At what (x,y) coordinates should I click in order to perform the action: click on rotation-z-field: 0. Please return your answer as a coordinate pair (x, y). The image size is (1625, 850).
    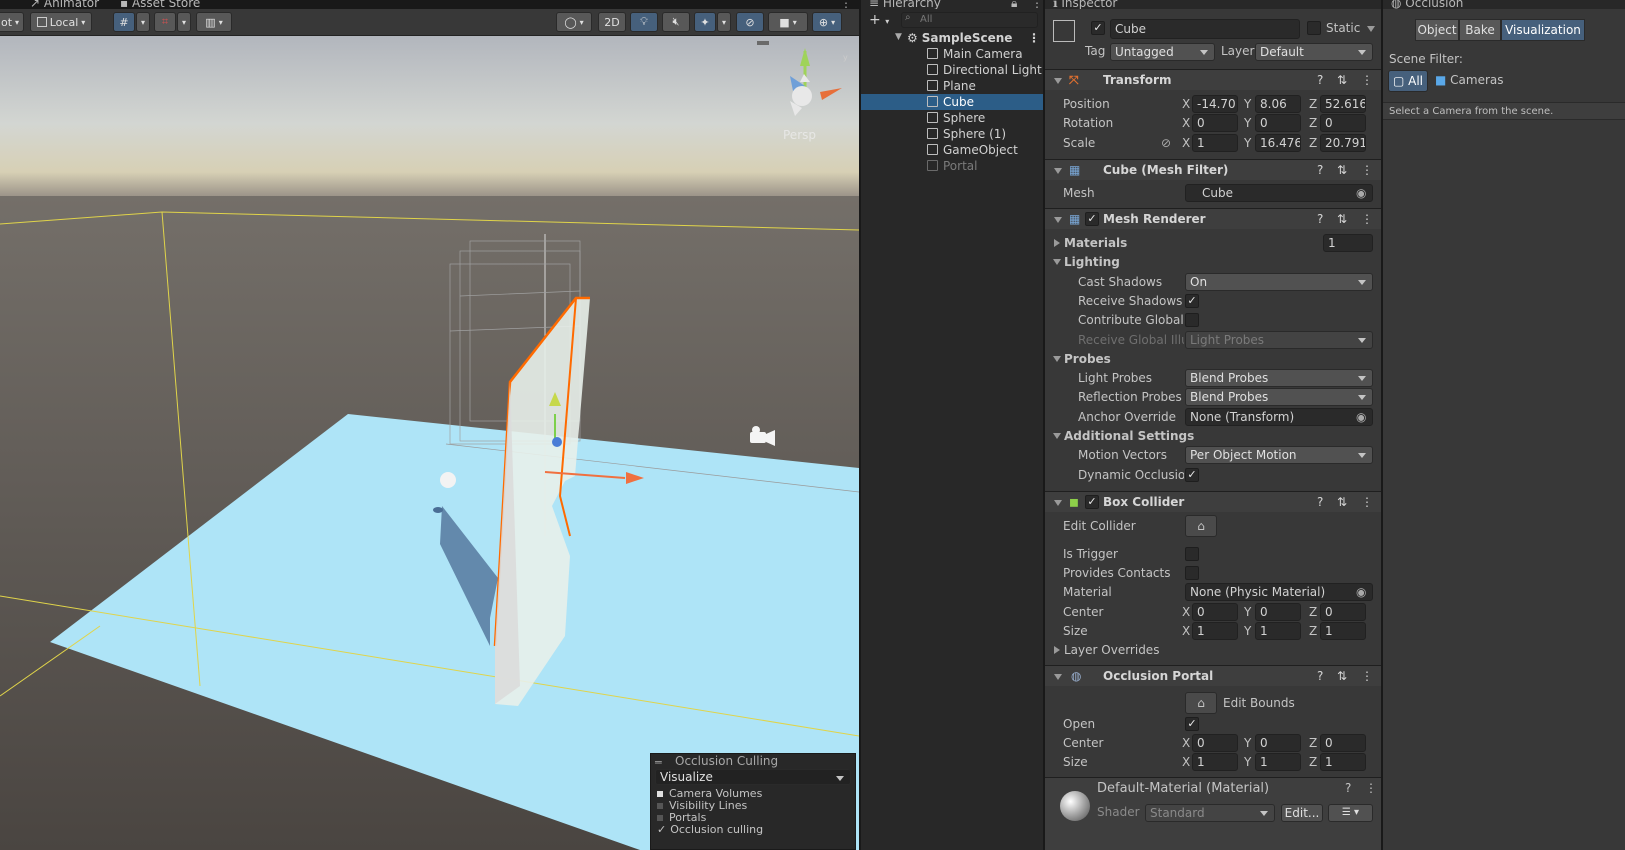
    Looking at the image, I should click on (1343, 123).